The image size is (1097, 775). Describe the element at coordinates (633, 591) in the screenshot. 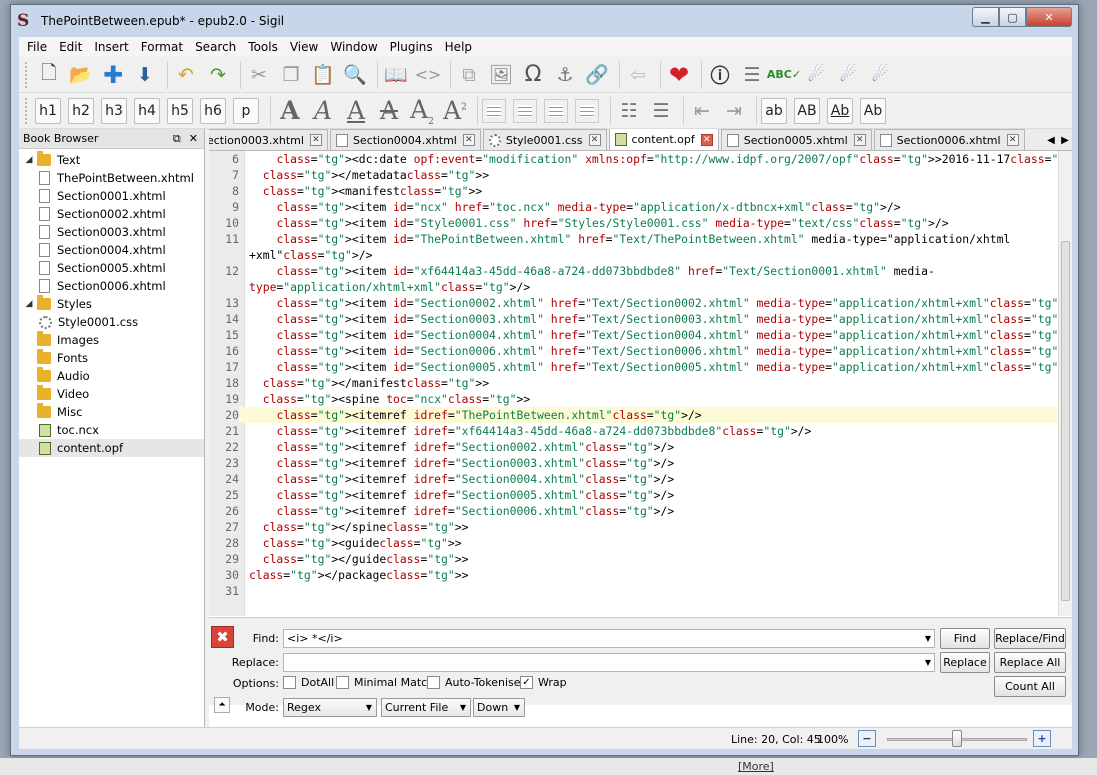

I see `code-line: 31` at that location.